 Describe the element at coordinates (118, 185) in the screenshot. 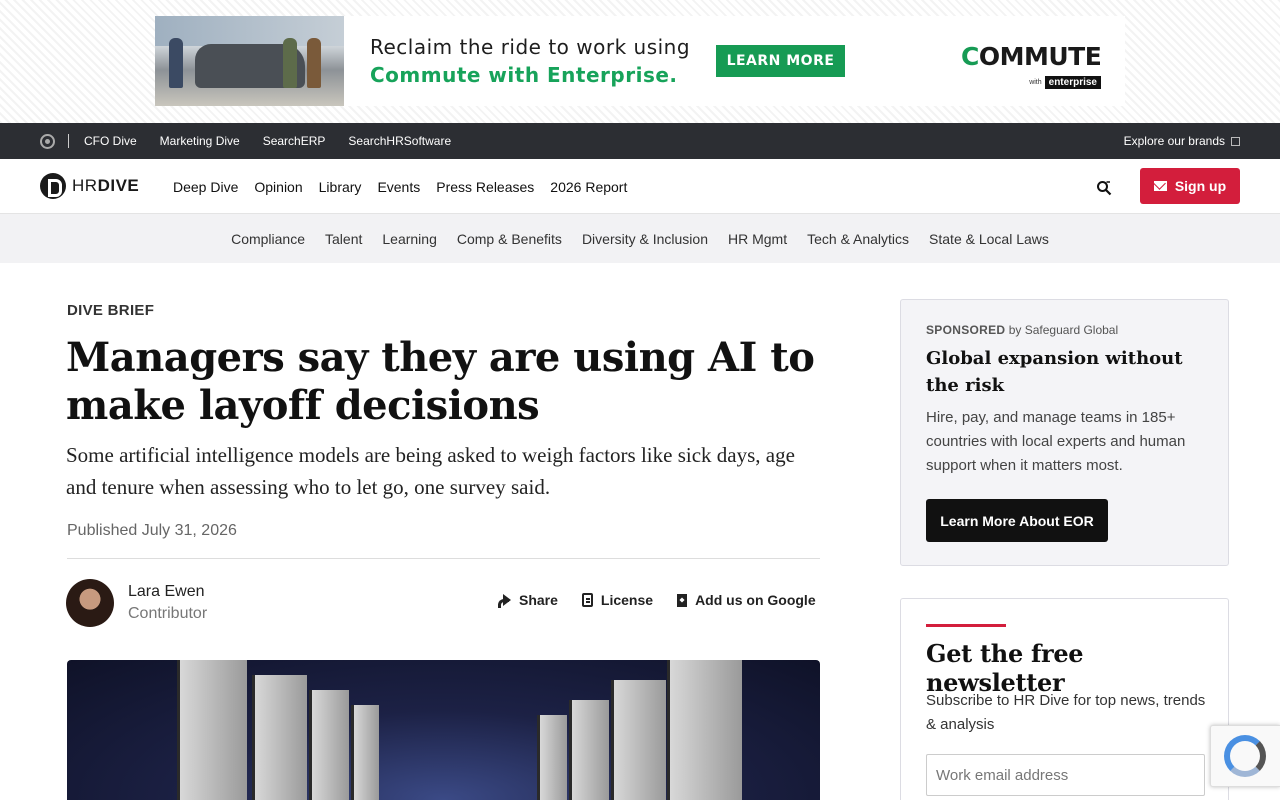

I see `logo-dive: DIVE` at that location.